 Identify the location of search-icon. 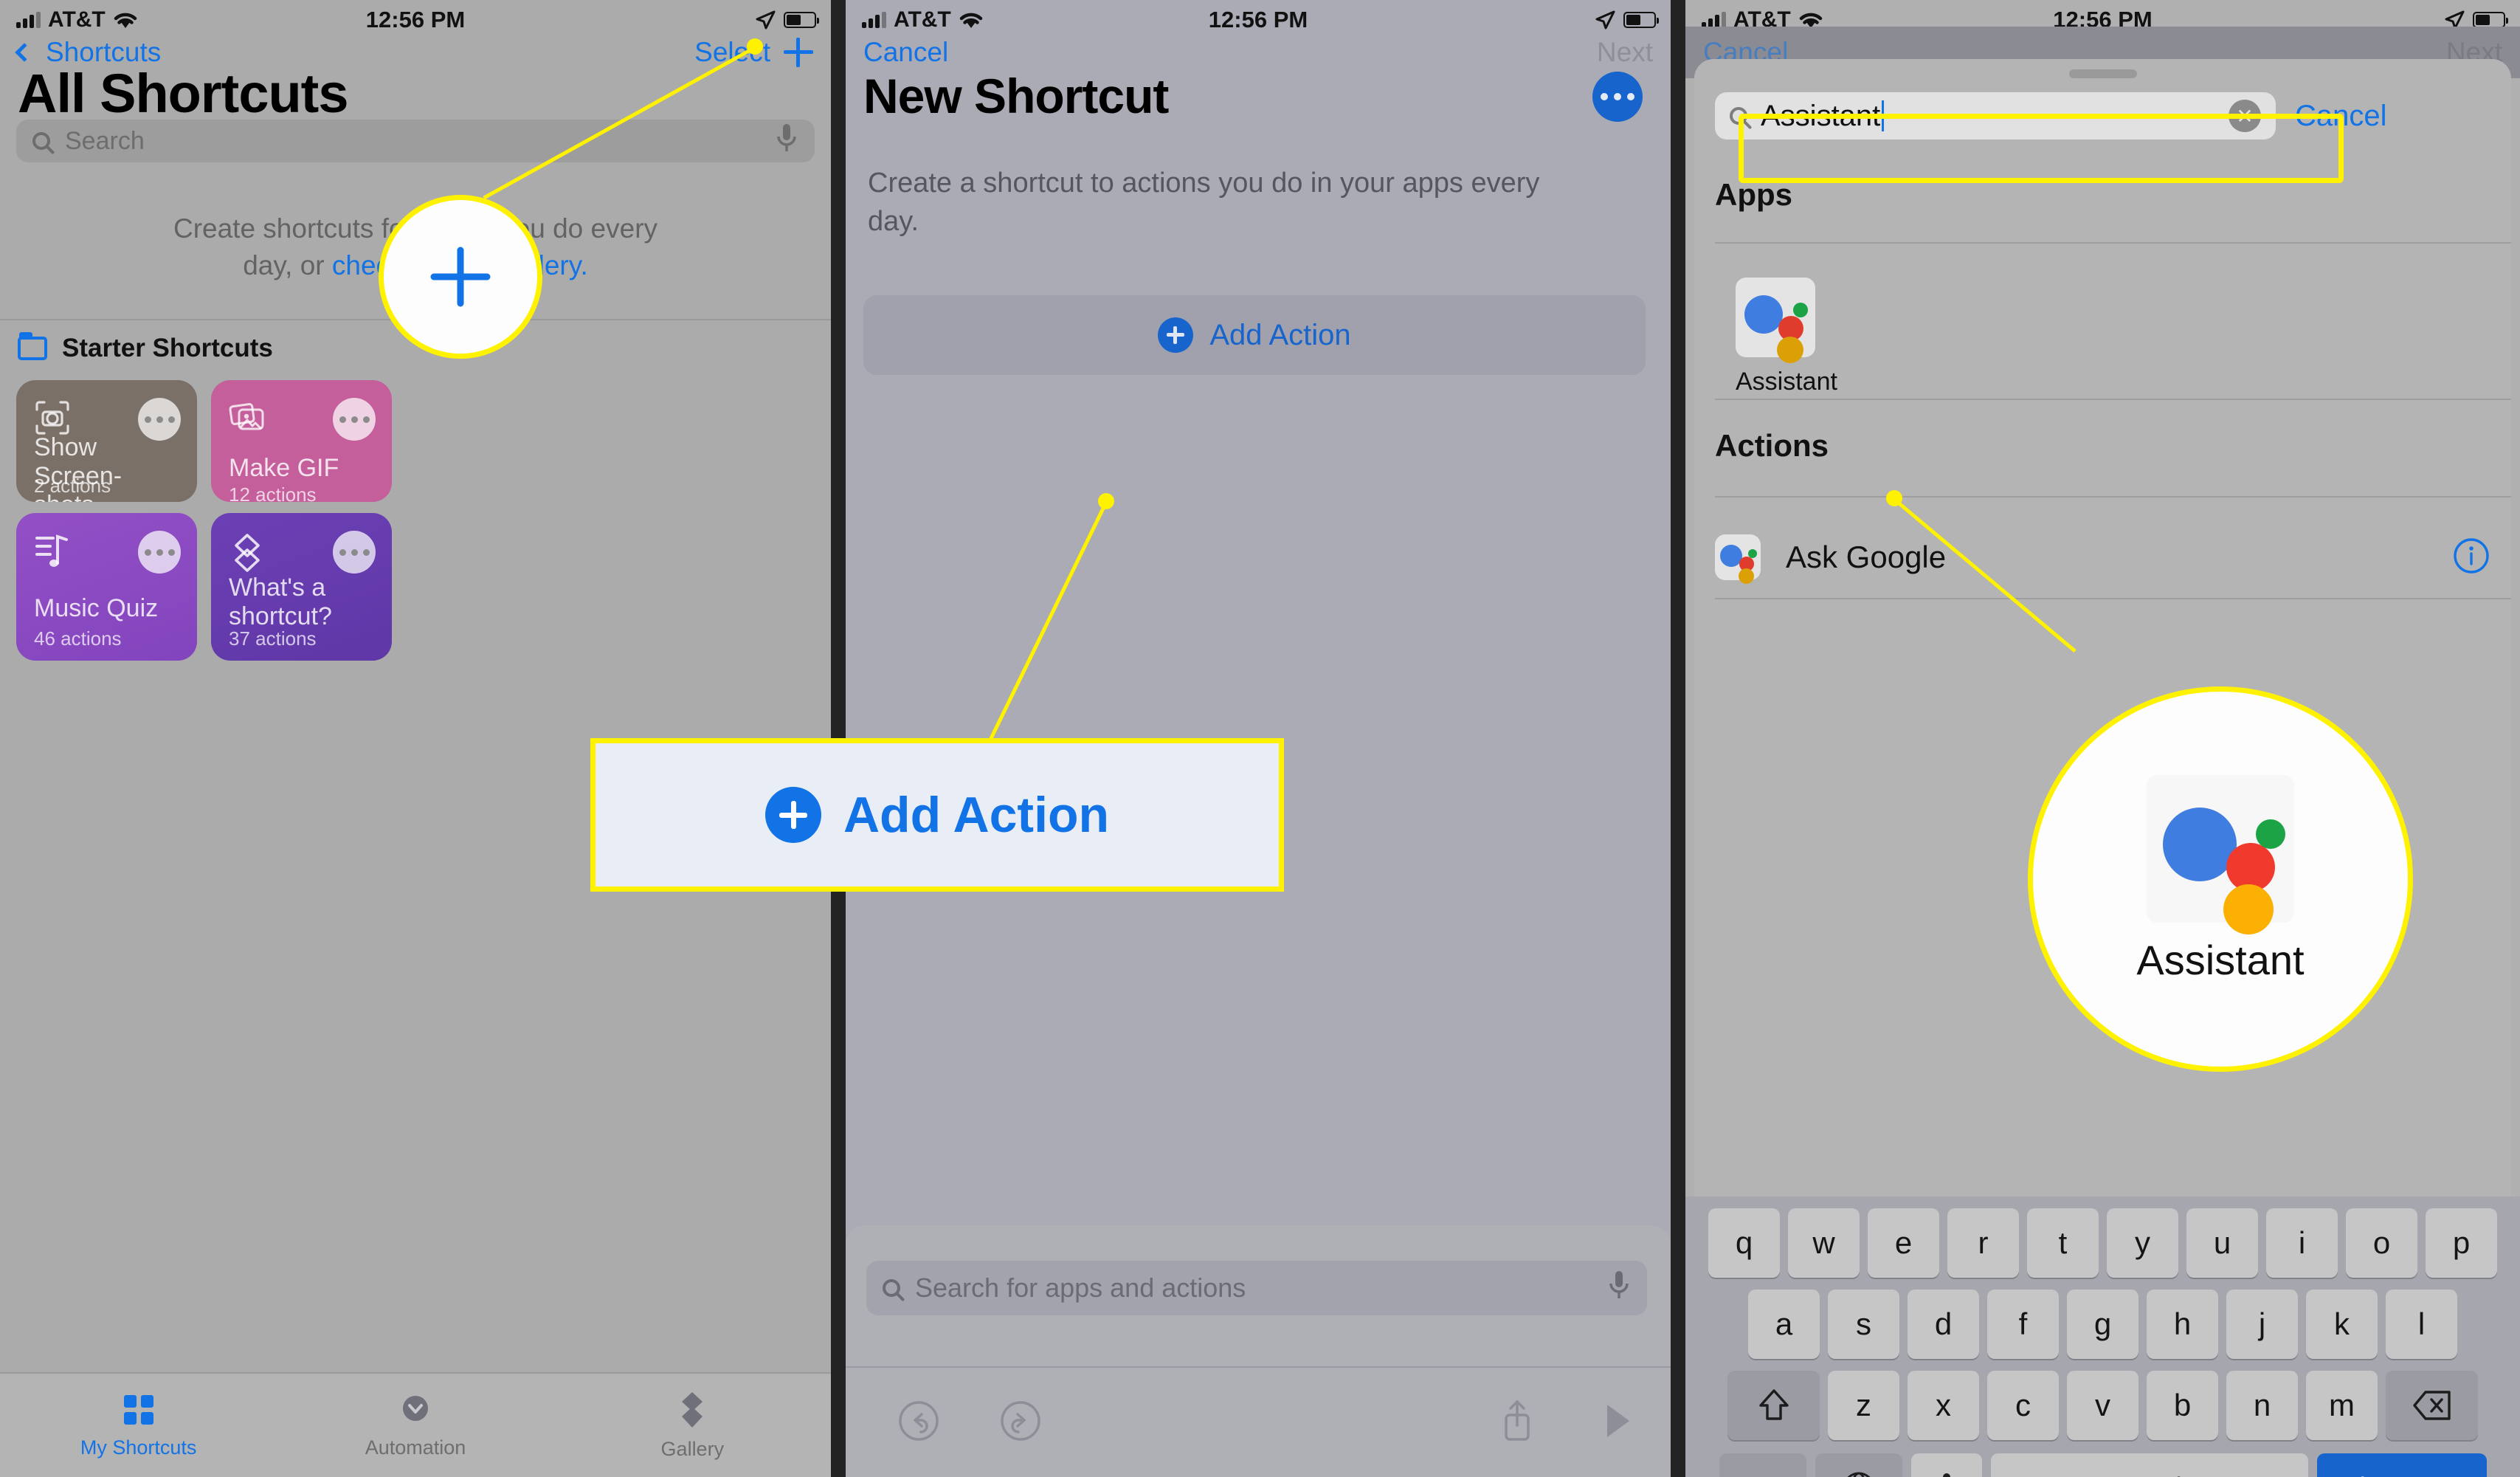
(891, 1288).